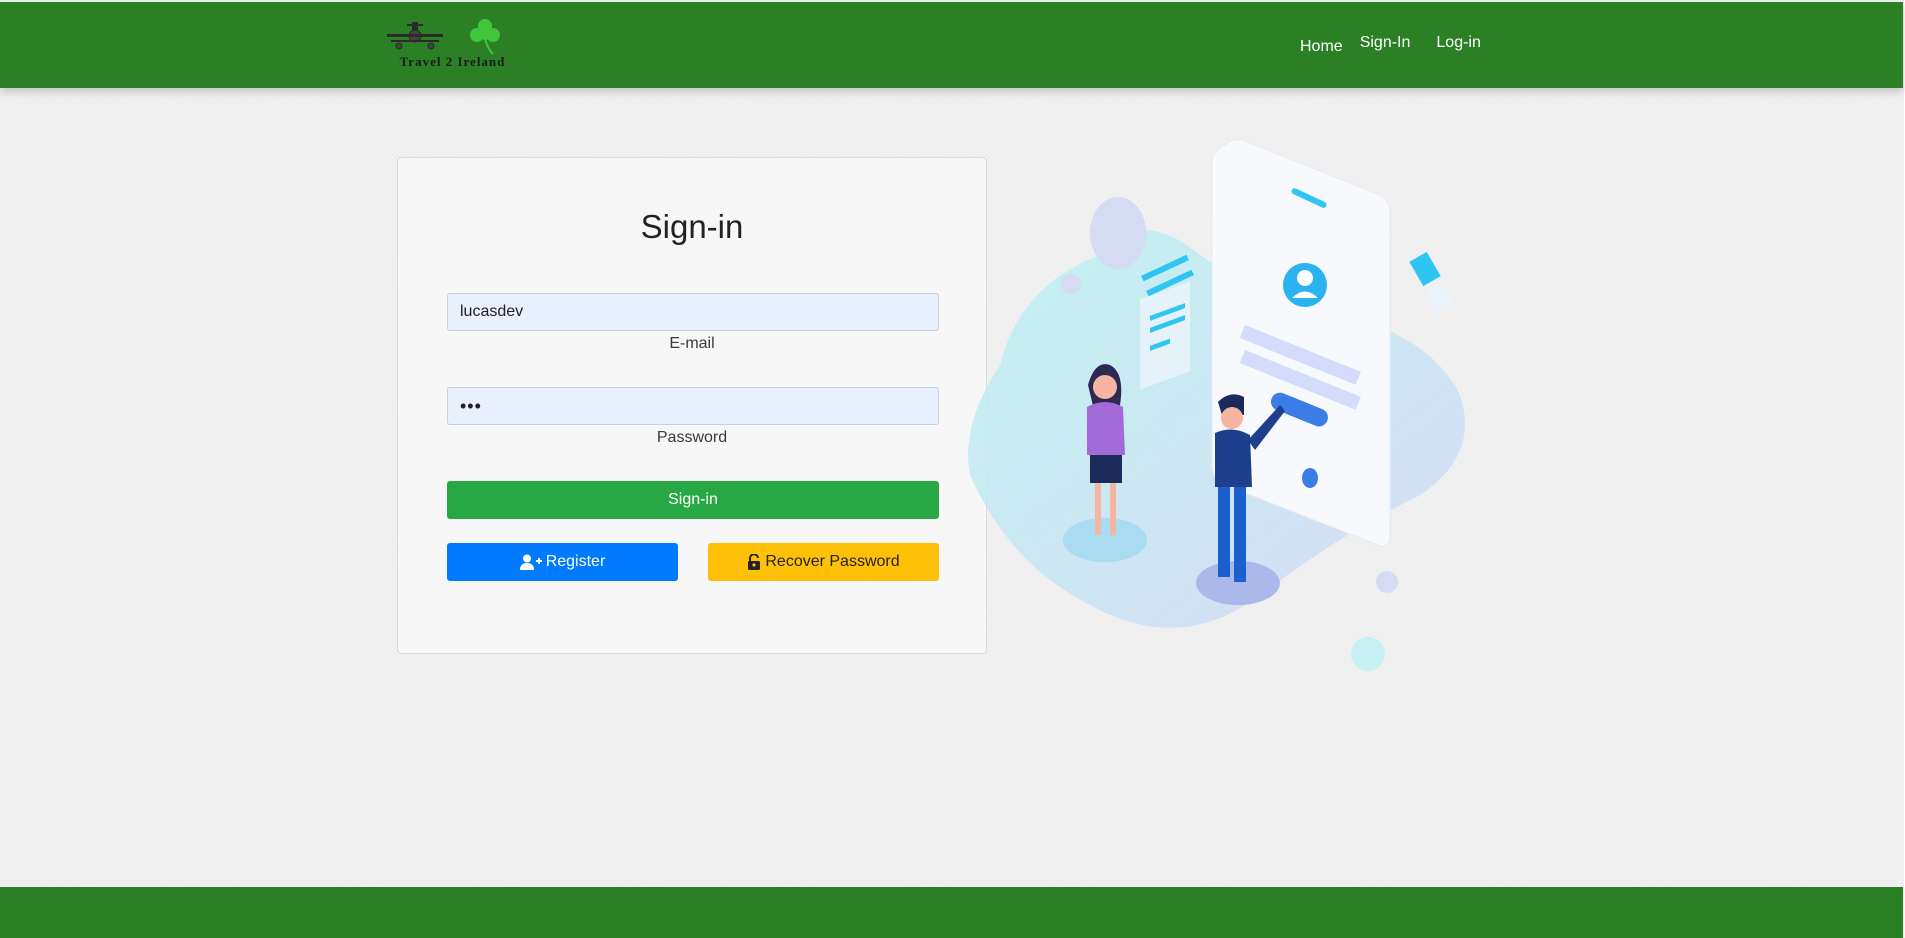 Image resolution: width=1905 pixels, height=938 pixels. I want to click on unlock-icon, so click(754, 562).